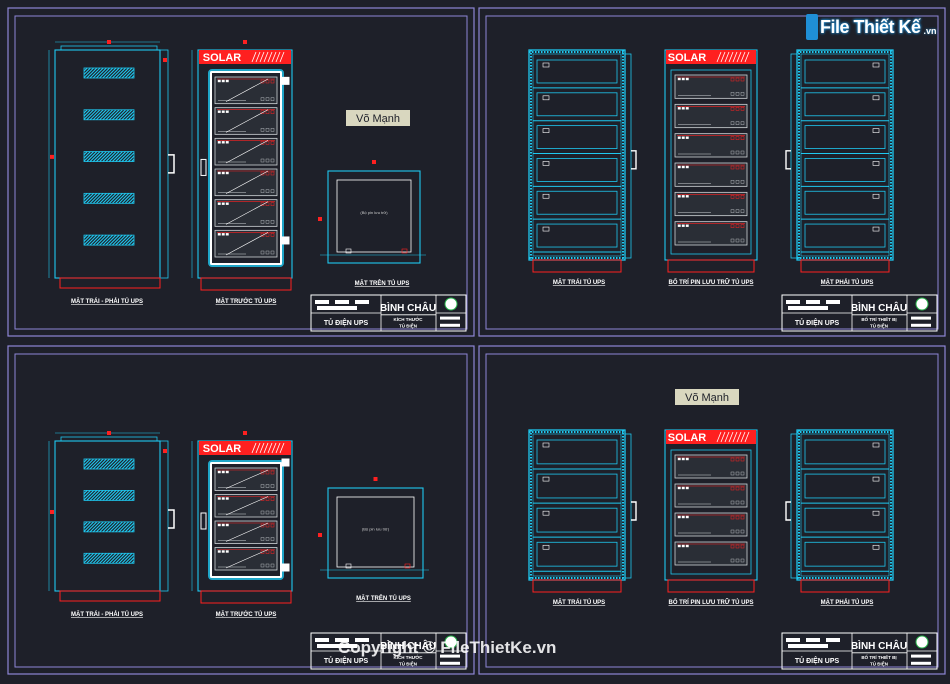 The image size is (950, 684). What do you see at coordinates (388, 313) in the screenshot?
I see `title-block: TỦ ĐIỆN UPS BÌNH CHÂUKÍCH THƯỚCTỦ ĐIỆN` at bounding box center [388, 313].